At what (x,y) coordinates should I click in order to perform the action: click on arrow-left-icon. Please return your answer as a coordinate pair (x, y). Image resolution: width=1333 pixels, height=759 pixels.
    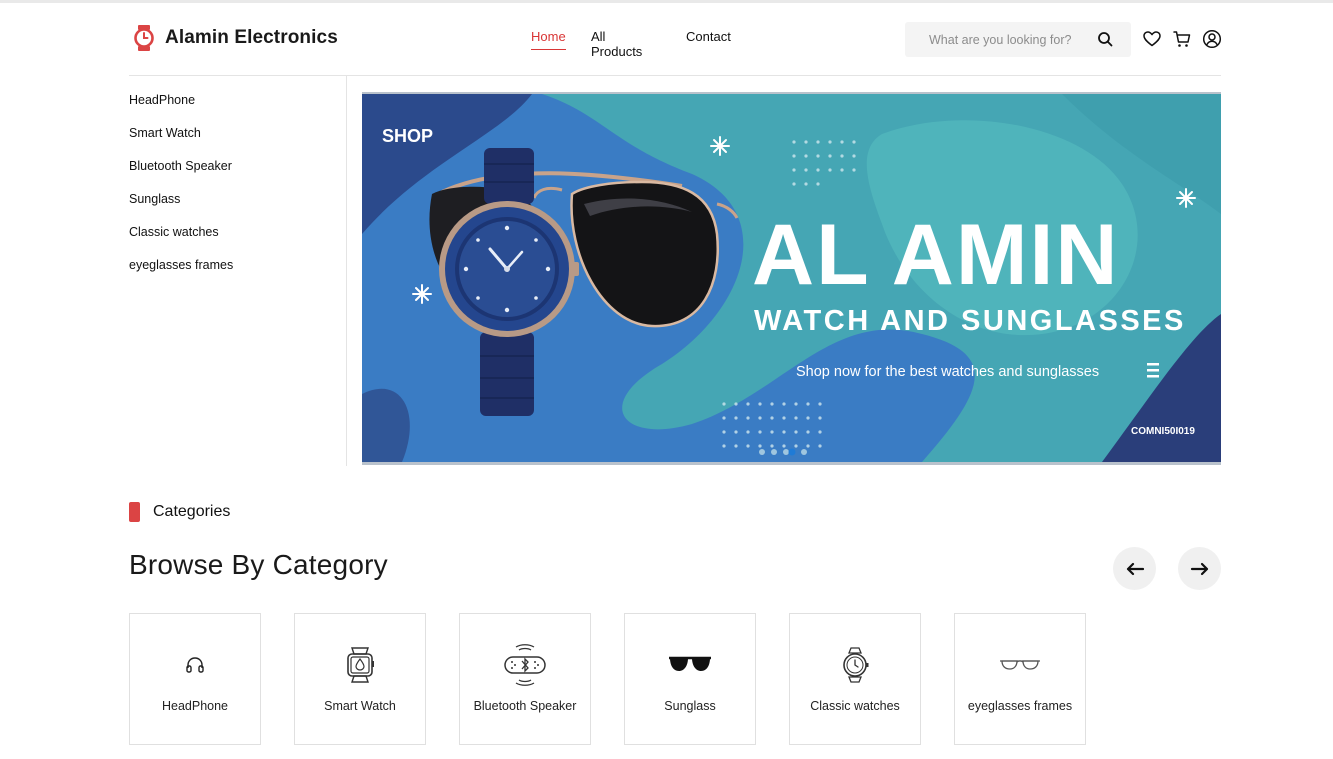
    Looking at the image, I should click on (1135, 568).